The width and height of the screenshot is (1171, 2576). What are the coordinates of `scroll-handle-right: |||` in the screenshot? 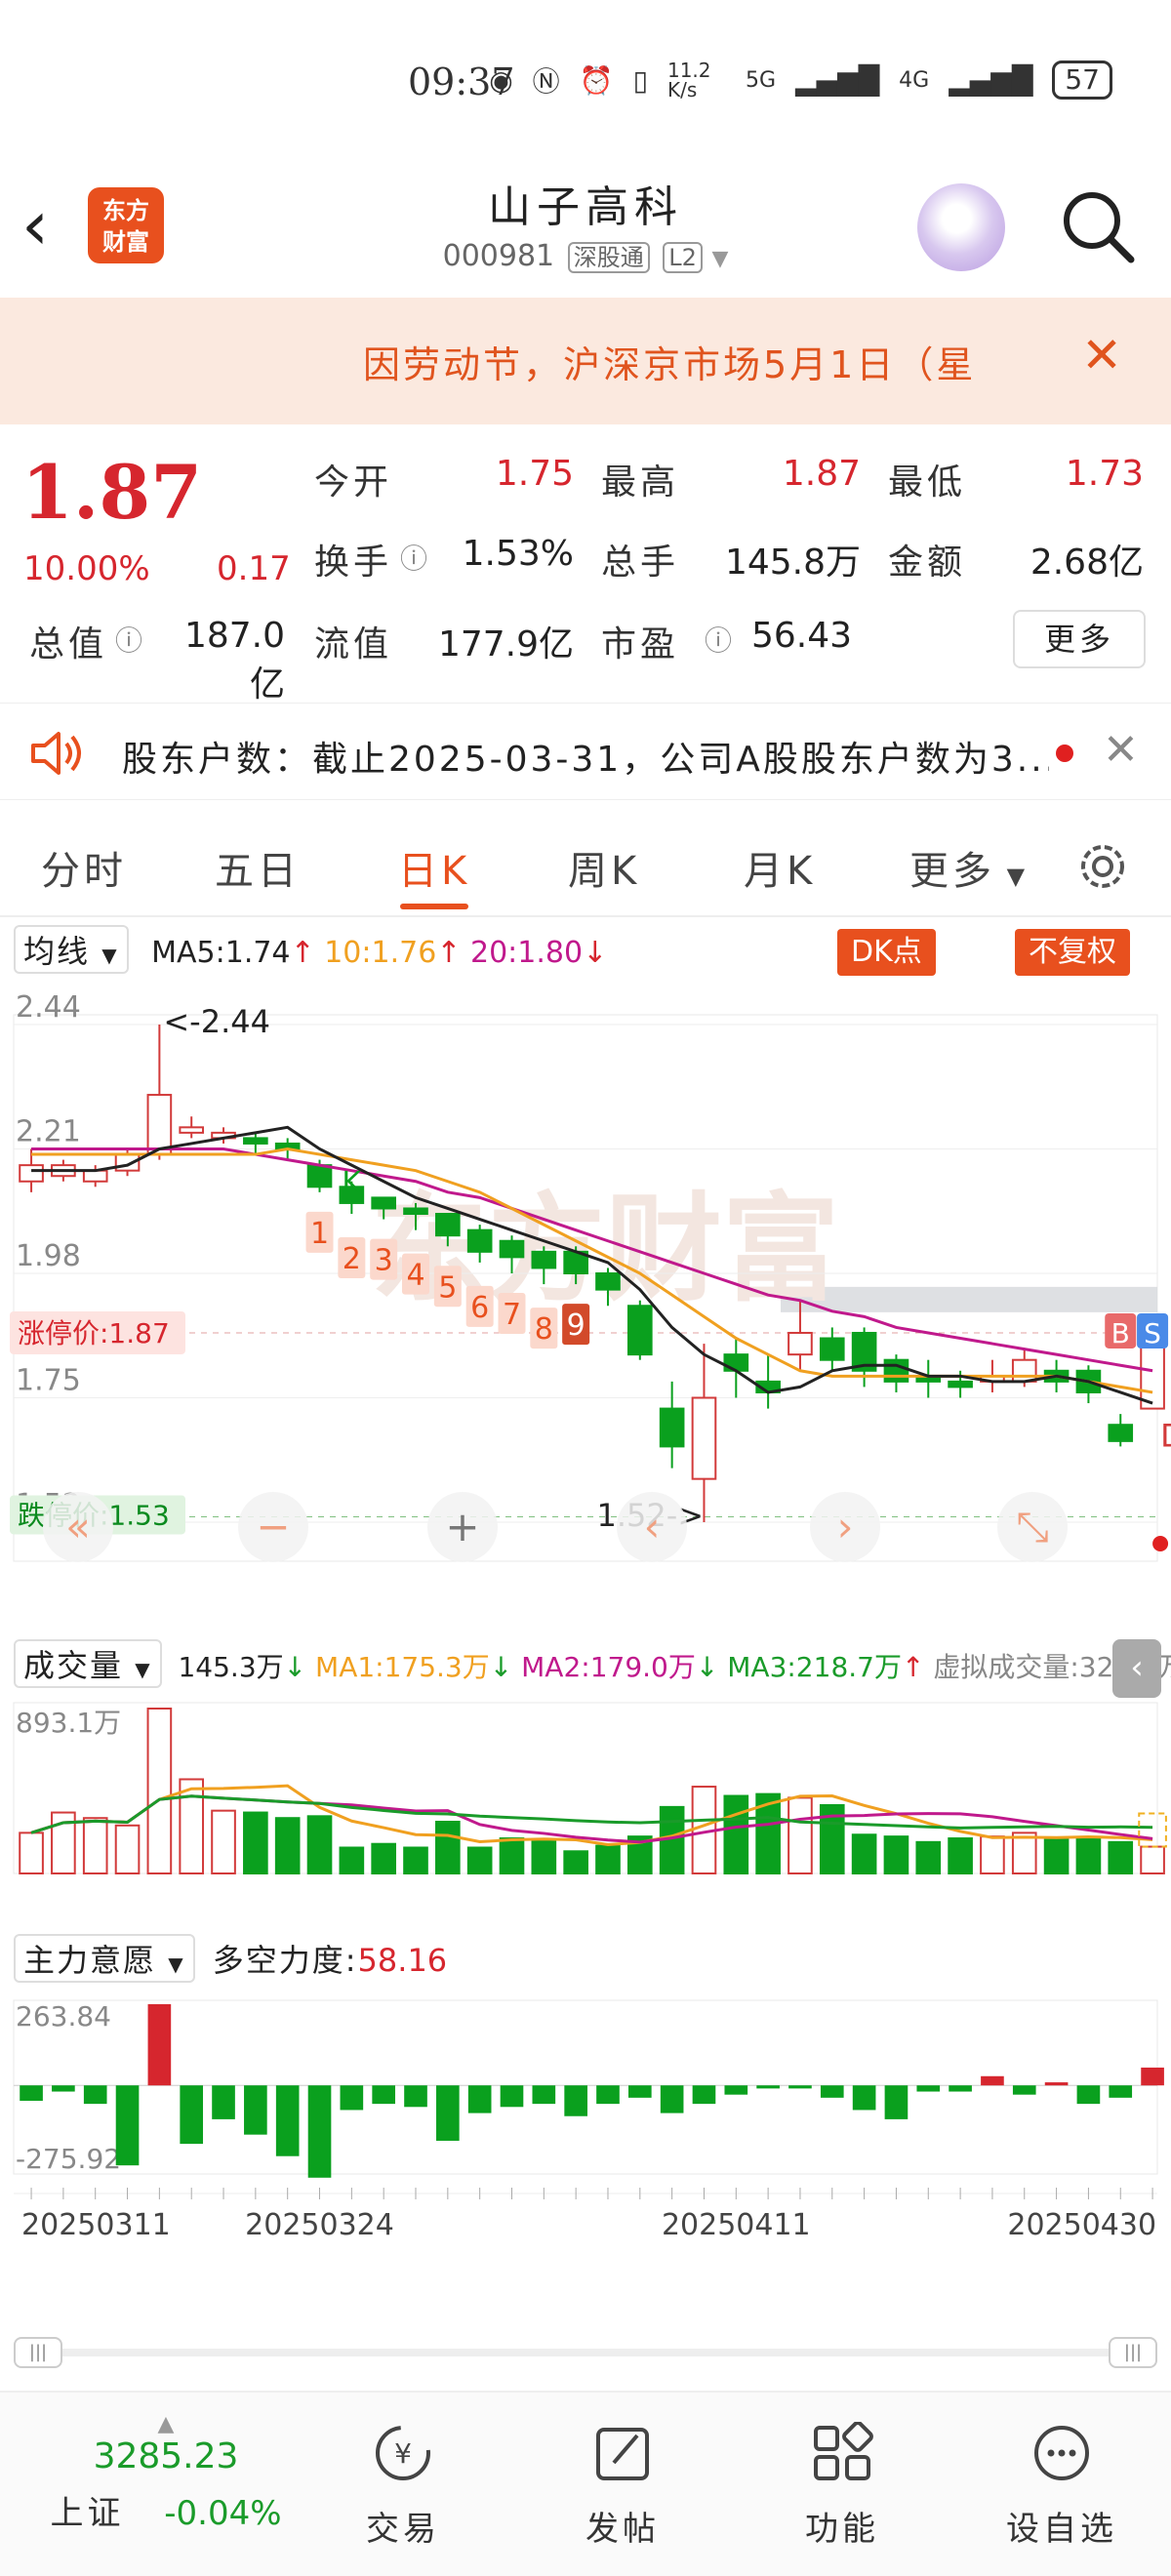 It's located at (1133, 2352).